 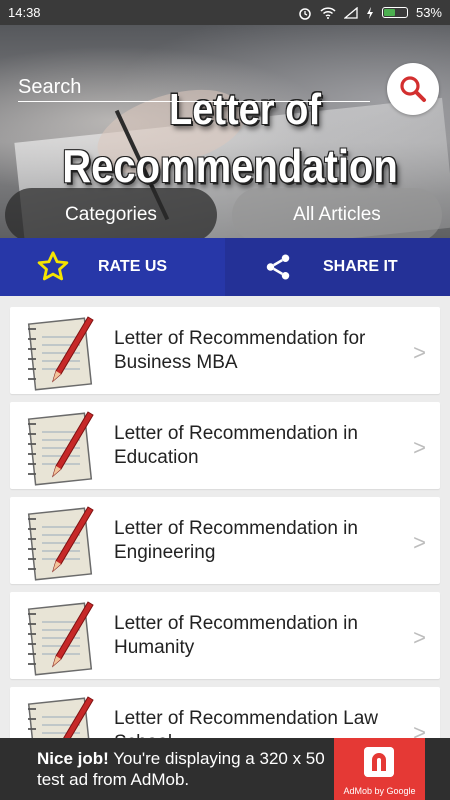 I want to click on categories-button: Categories, so click(x=111, y=213).